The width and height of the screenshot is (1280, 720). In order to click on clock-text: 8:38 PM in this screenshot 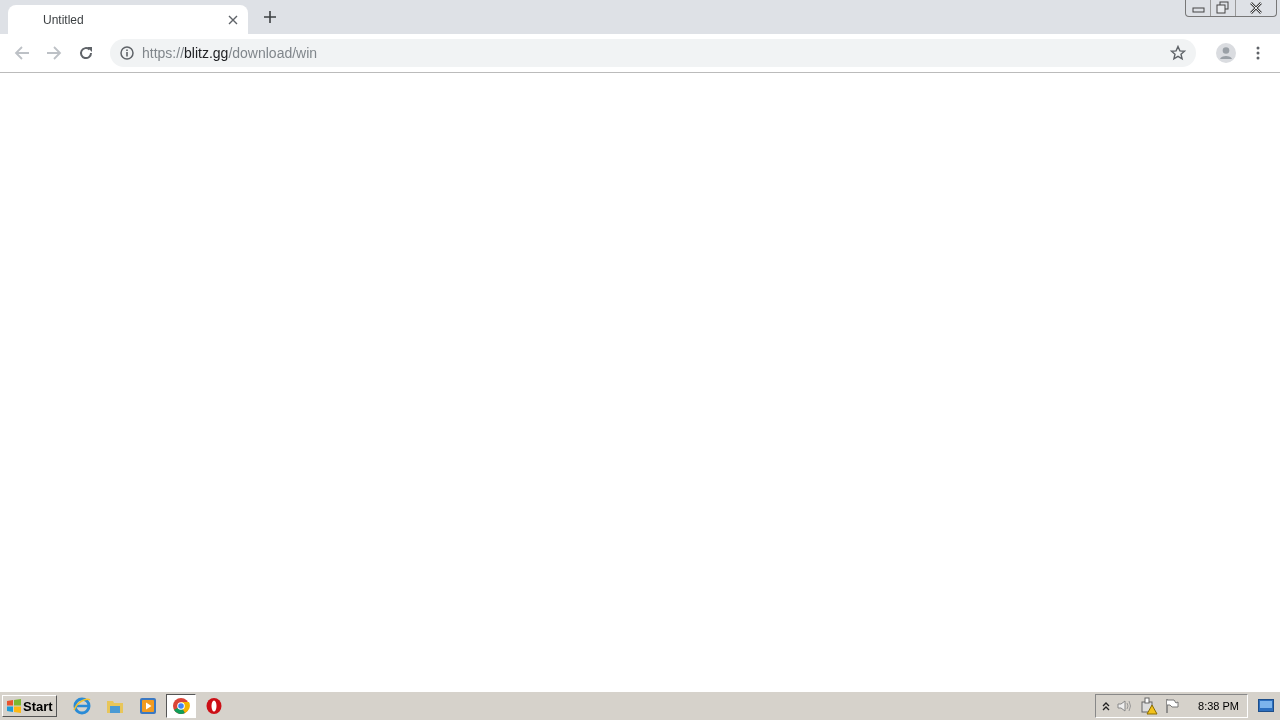, I will do `click(1218, 706)`.